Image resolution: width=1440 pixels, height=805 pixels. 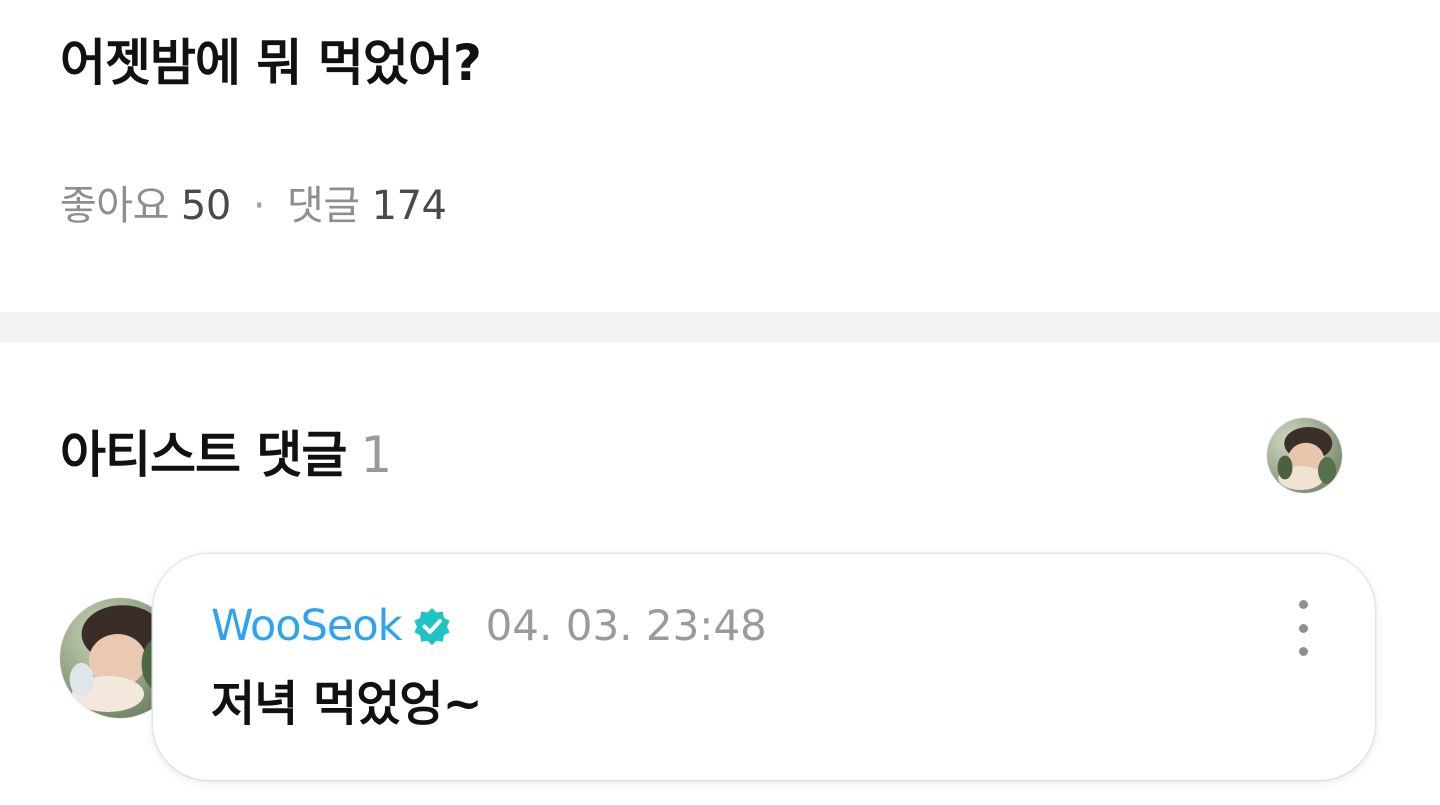 I want to click on artist-comments-title: 아티스트 댓글 1, so click(x=226, y=455).